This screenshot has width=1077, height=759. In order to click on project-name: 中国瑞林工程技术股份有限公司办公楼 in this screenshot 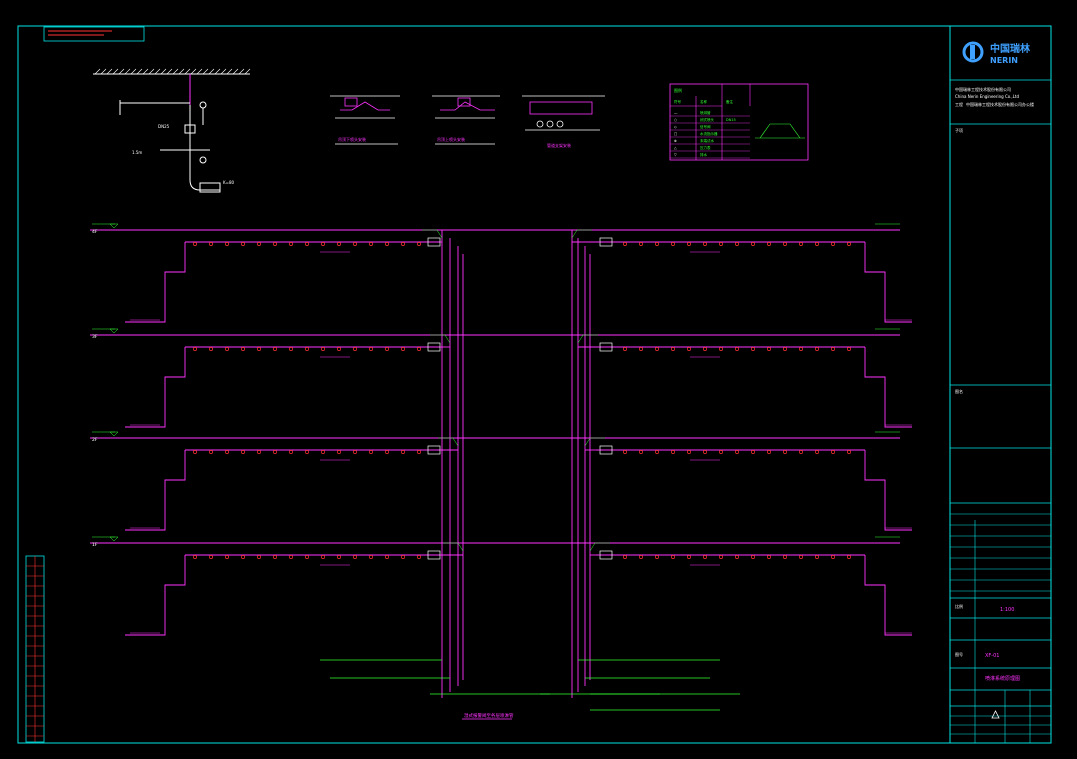, I will do `click(1000, 104)`.